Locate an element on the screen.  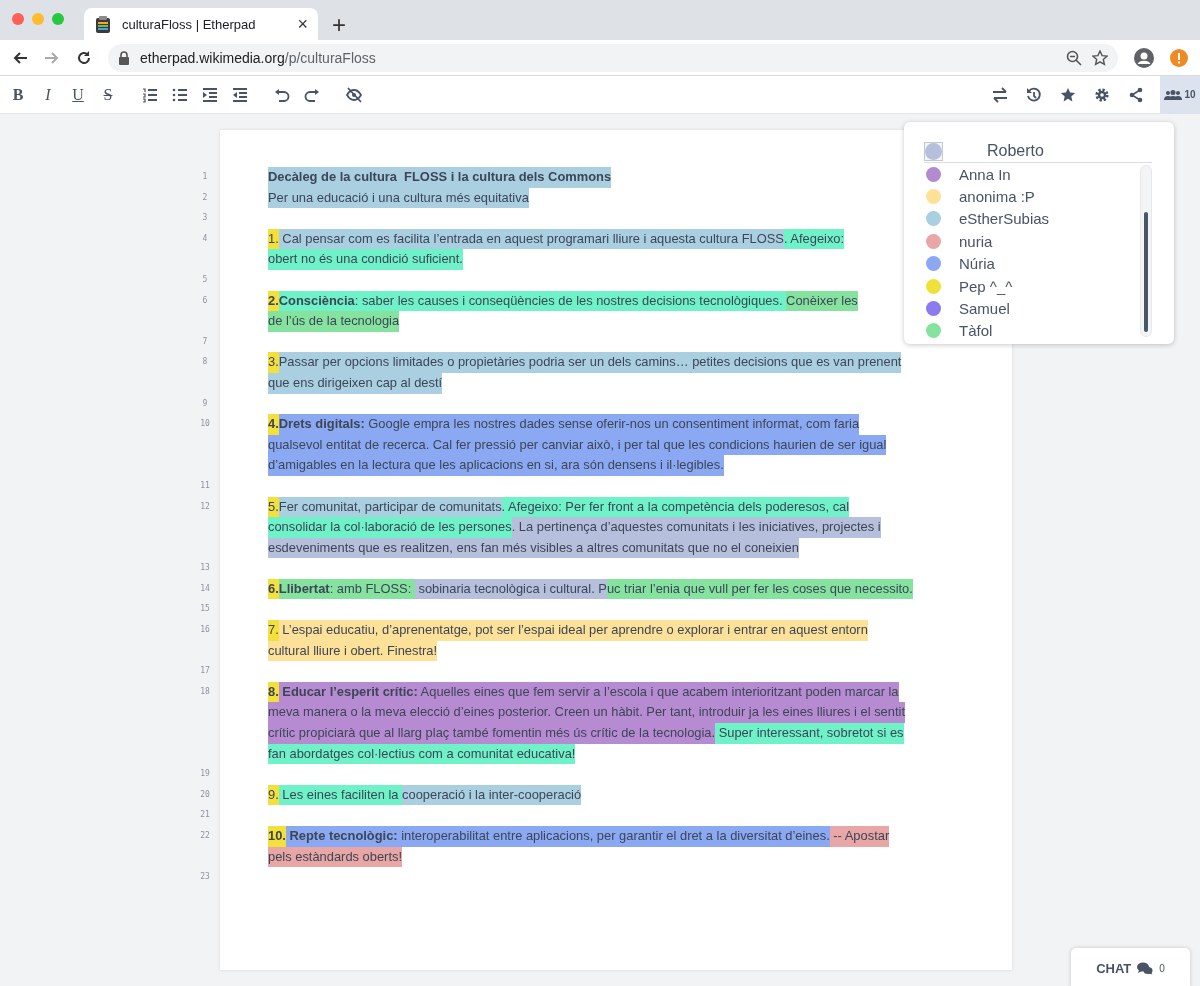
scrollbar-thumb is located at coordinates (1146, 272).